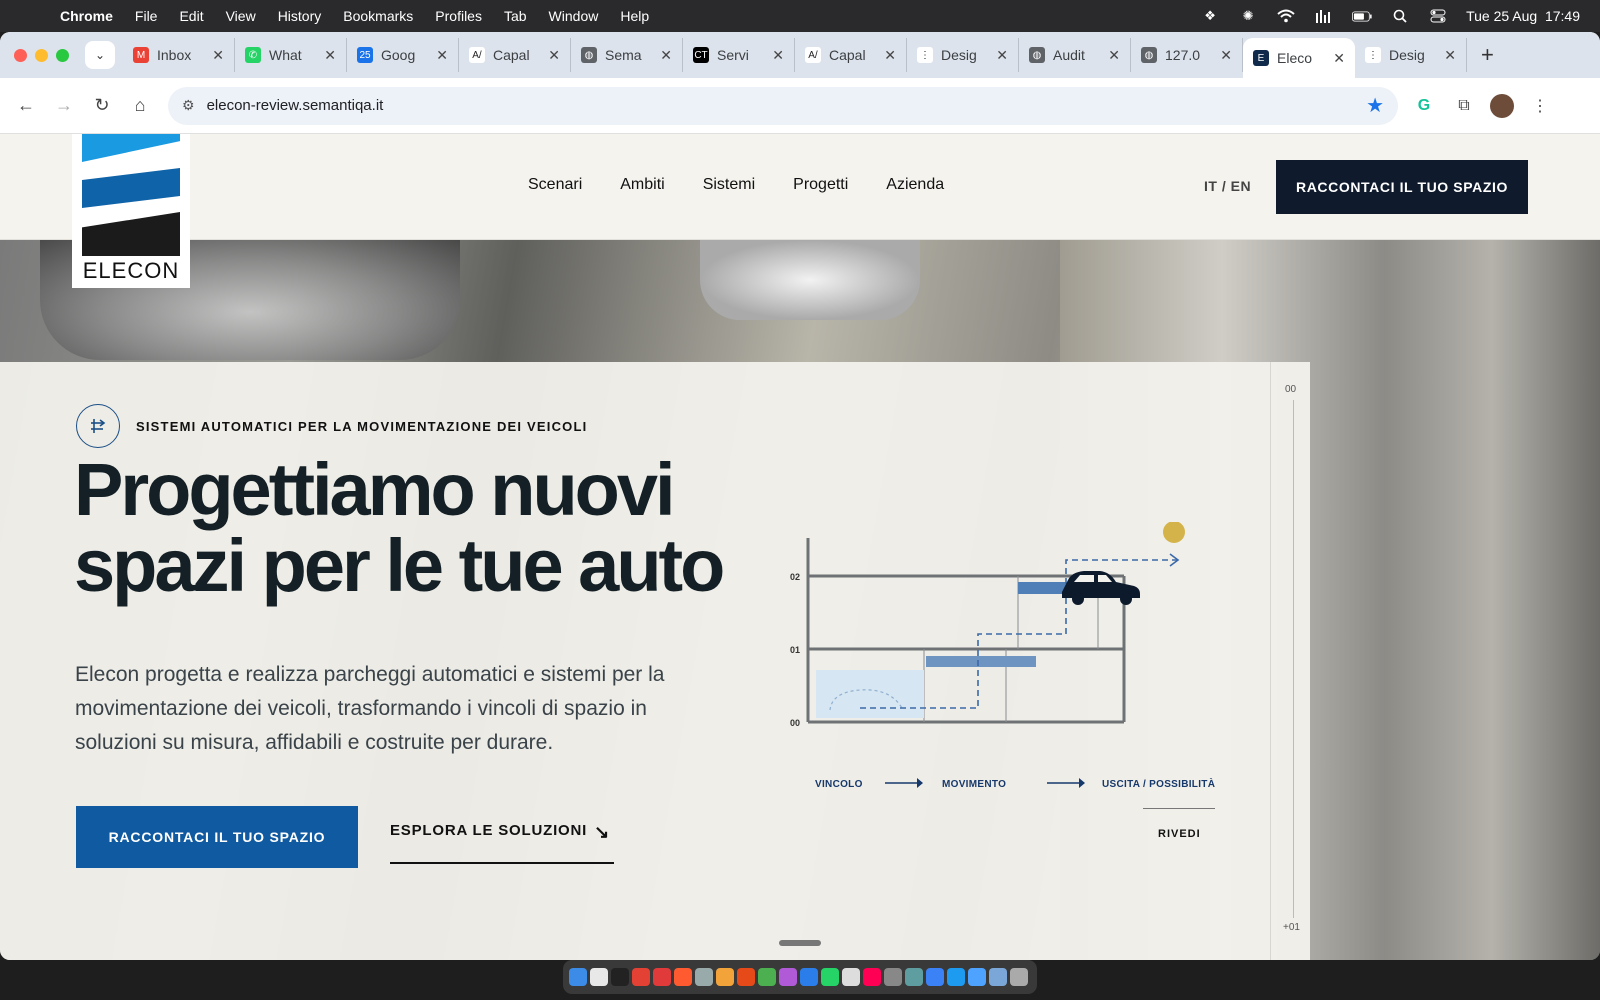  Describe the element at coordinates (64, 106) in the screenshot. I see `forward-arrow-icon: →` at that location.